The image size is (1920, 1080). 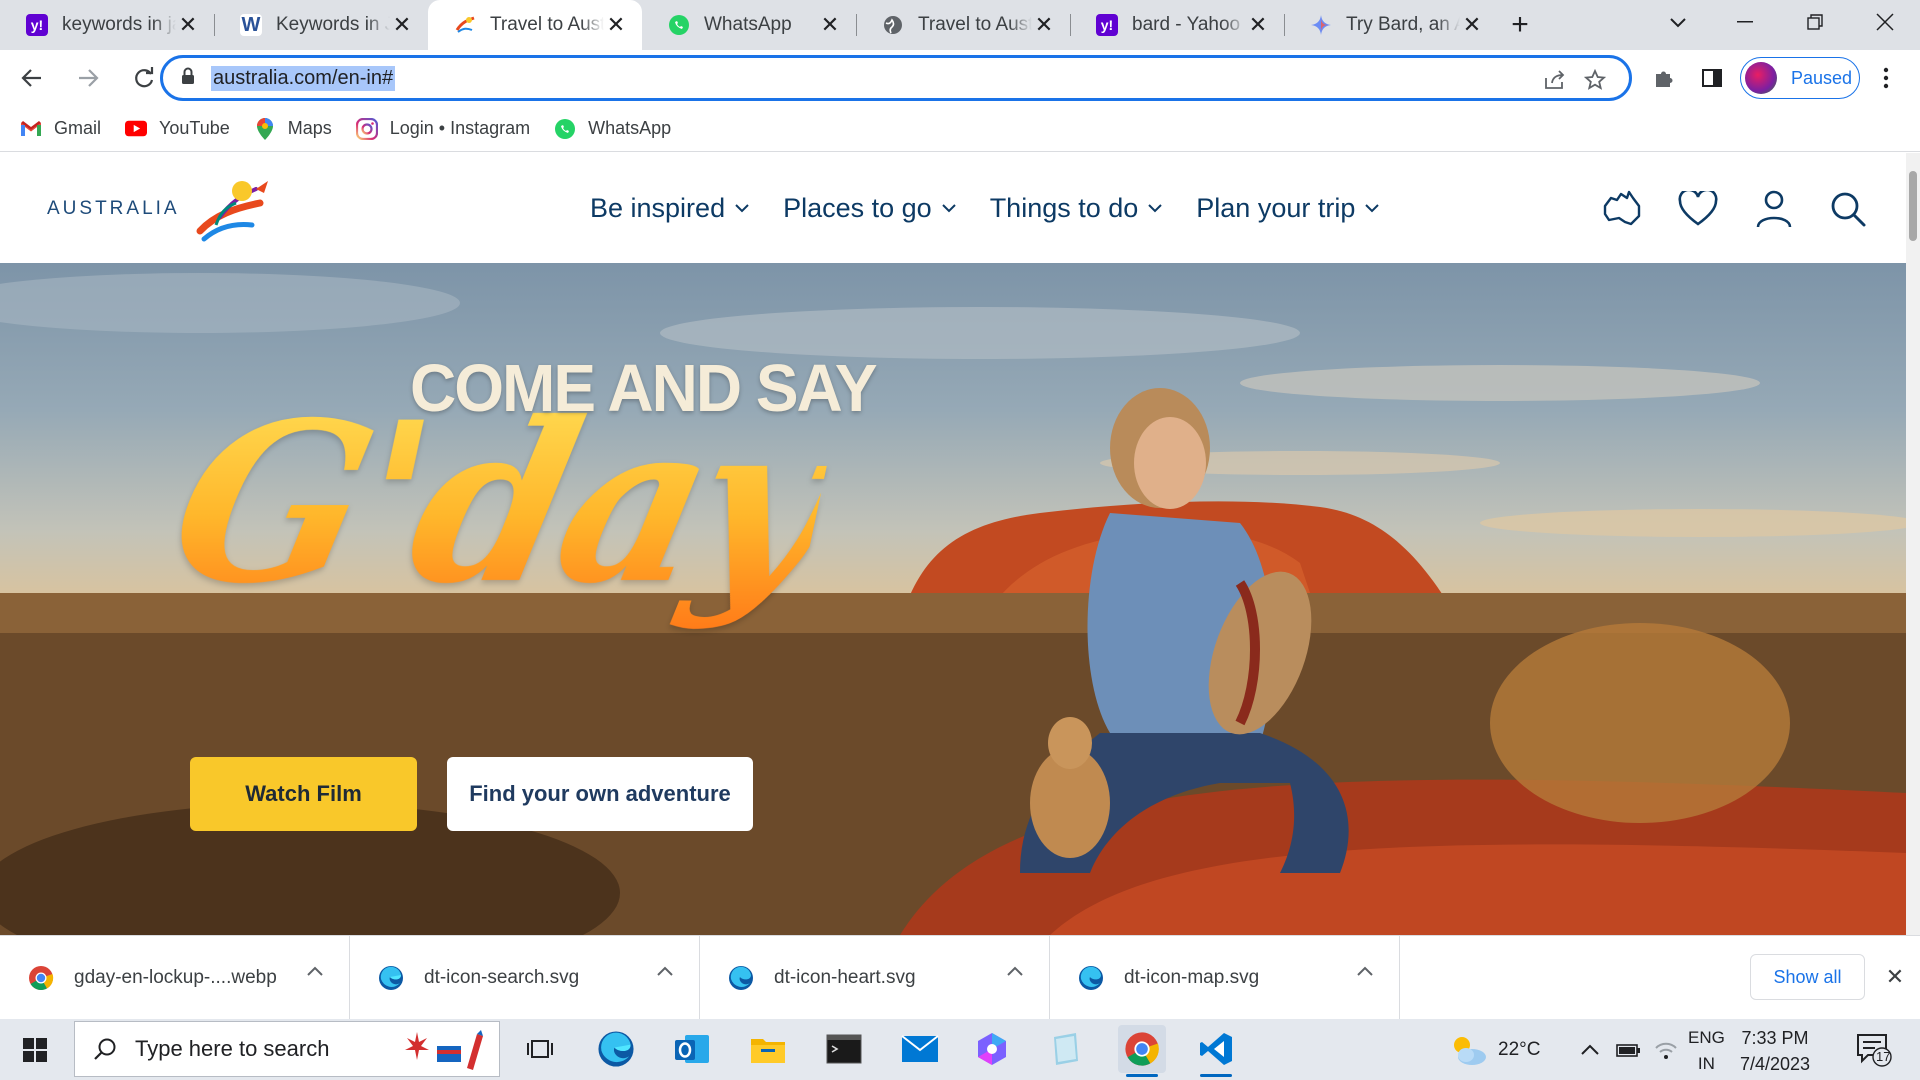 I want to click on profile-button: Paused, so click(x=1800, y=78).